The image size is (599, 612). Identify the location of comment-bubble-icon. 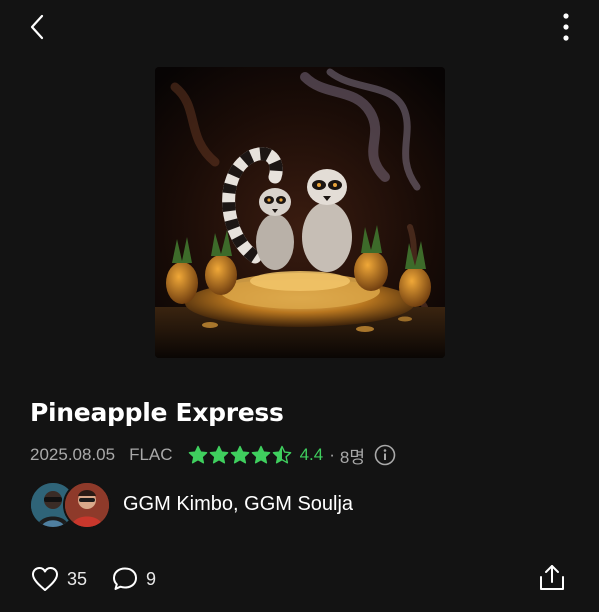
(125, 578).